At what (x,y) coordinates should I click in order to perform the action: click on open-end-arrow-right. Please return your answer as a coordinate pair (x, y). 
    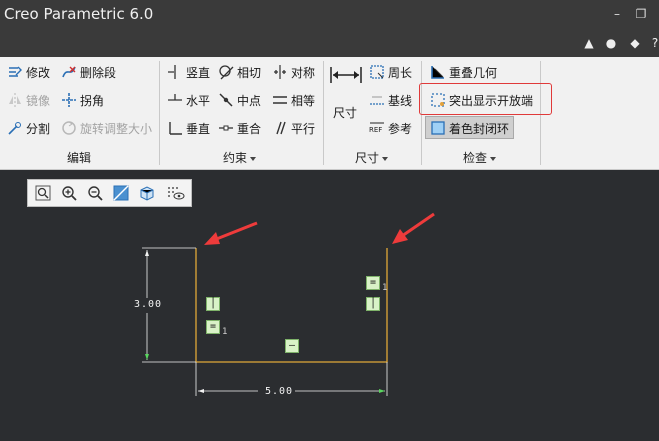
    Looking at the image, I should click on (418, 225).